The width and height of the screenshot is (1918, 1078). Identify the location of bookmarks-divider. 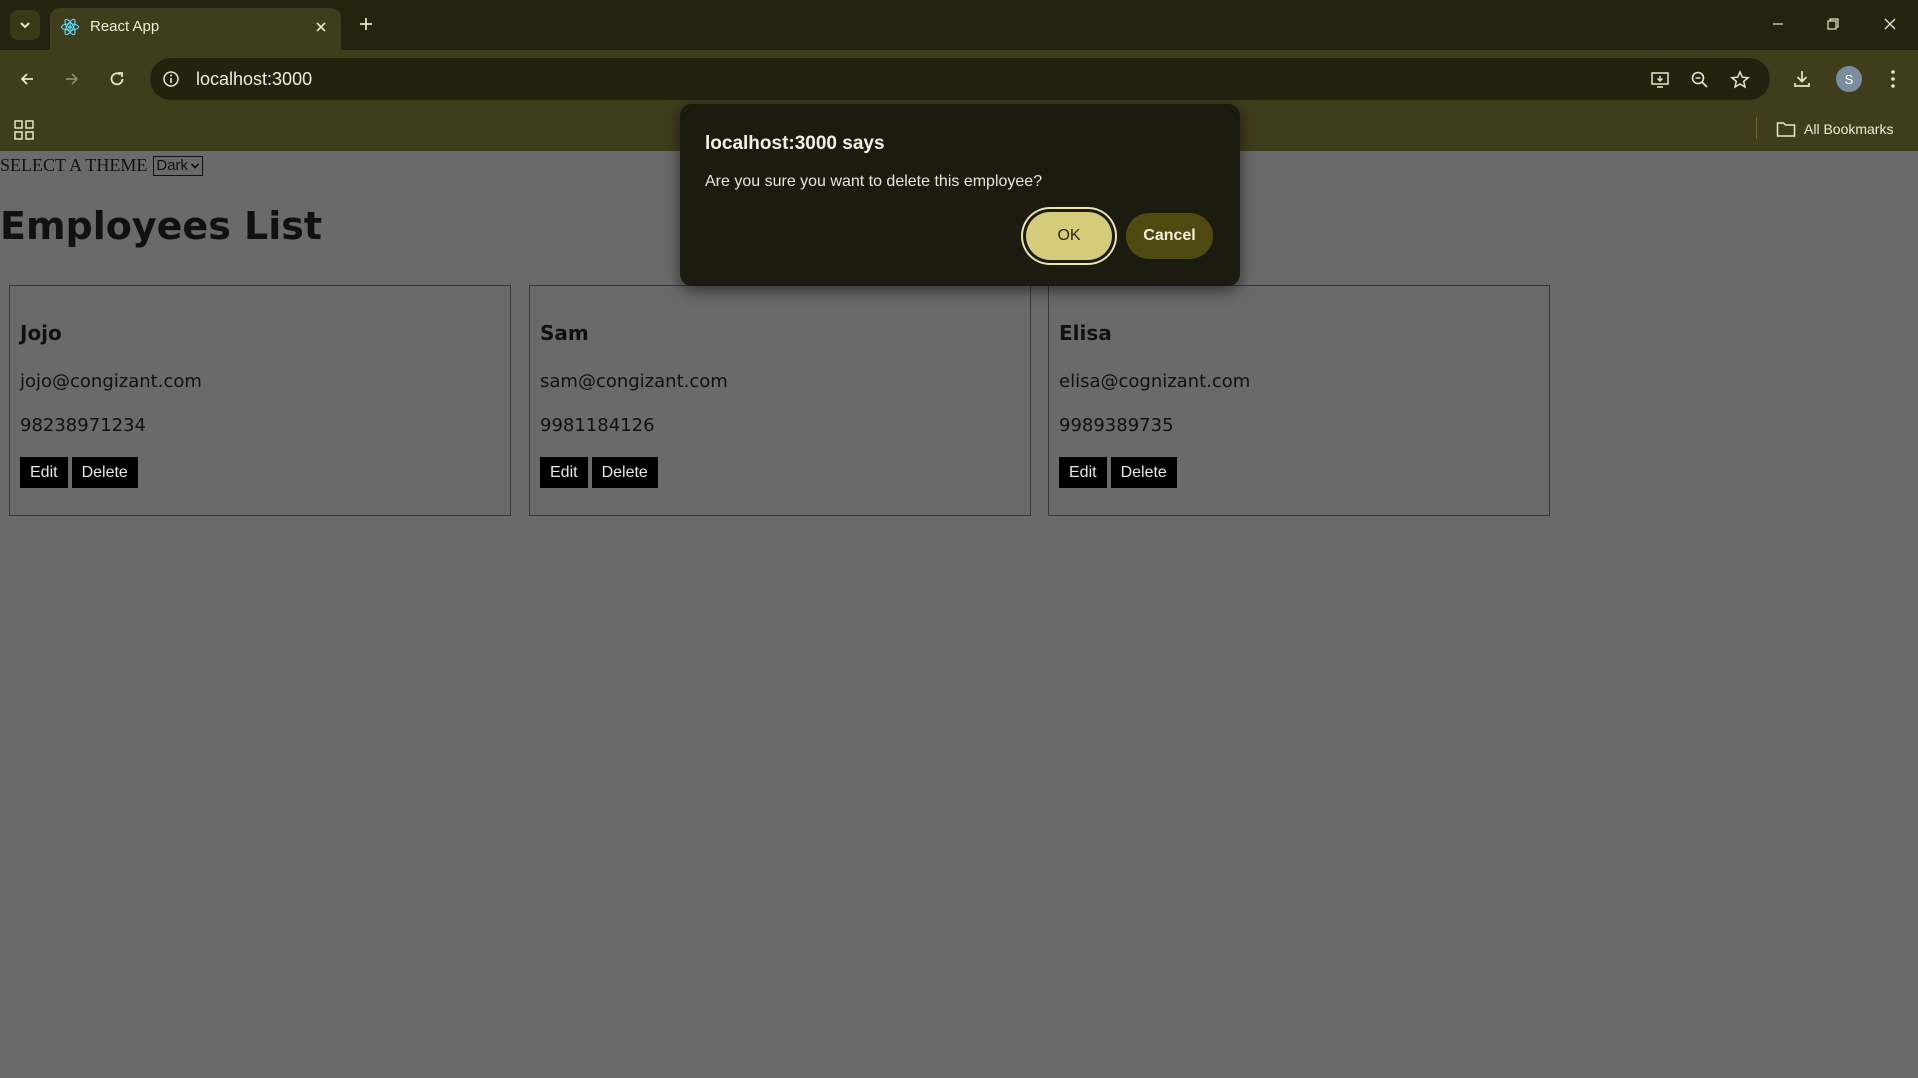
(1756, 128).